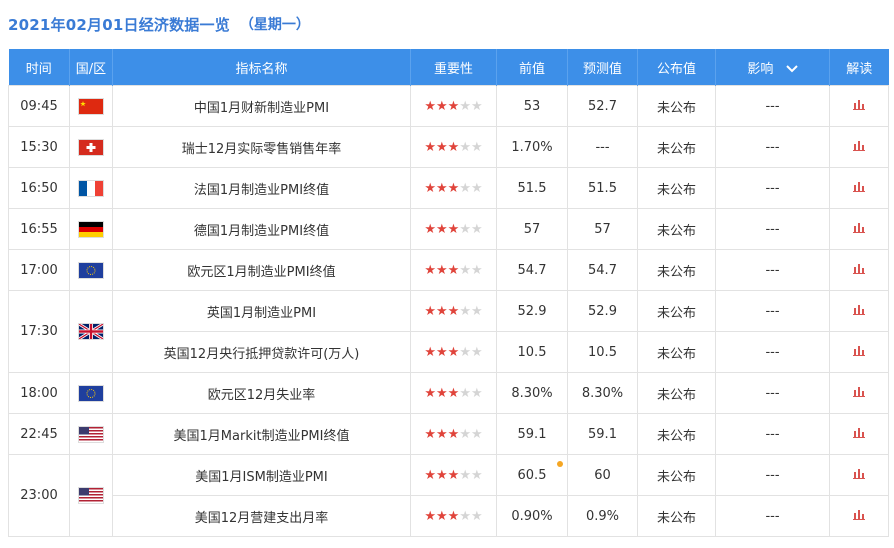 Image resolution: width=894 pixels, height=548 pixels. Describe the element at coordinates (261, 188) in the screenshot. I see `indicator-name-link: 法国1月制造业PMI终值` at that location.